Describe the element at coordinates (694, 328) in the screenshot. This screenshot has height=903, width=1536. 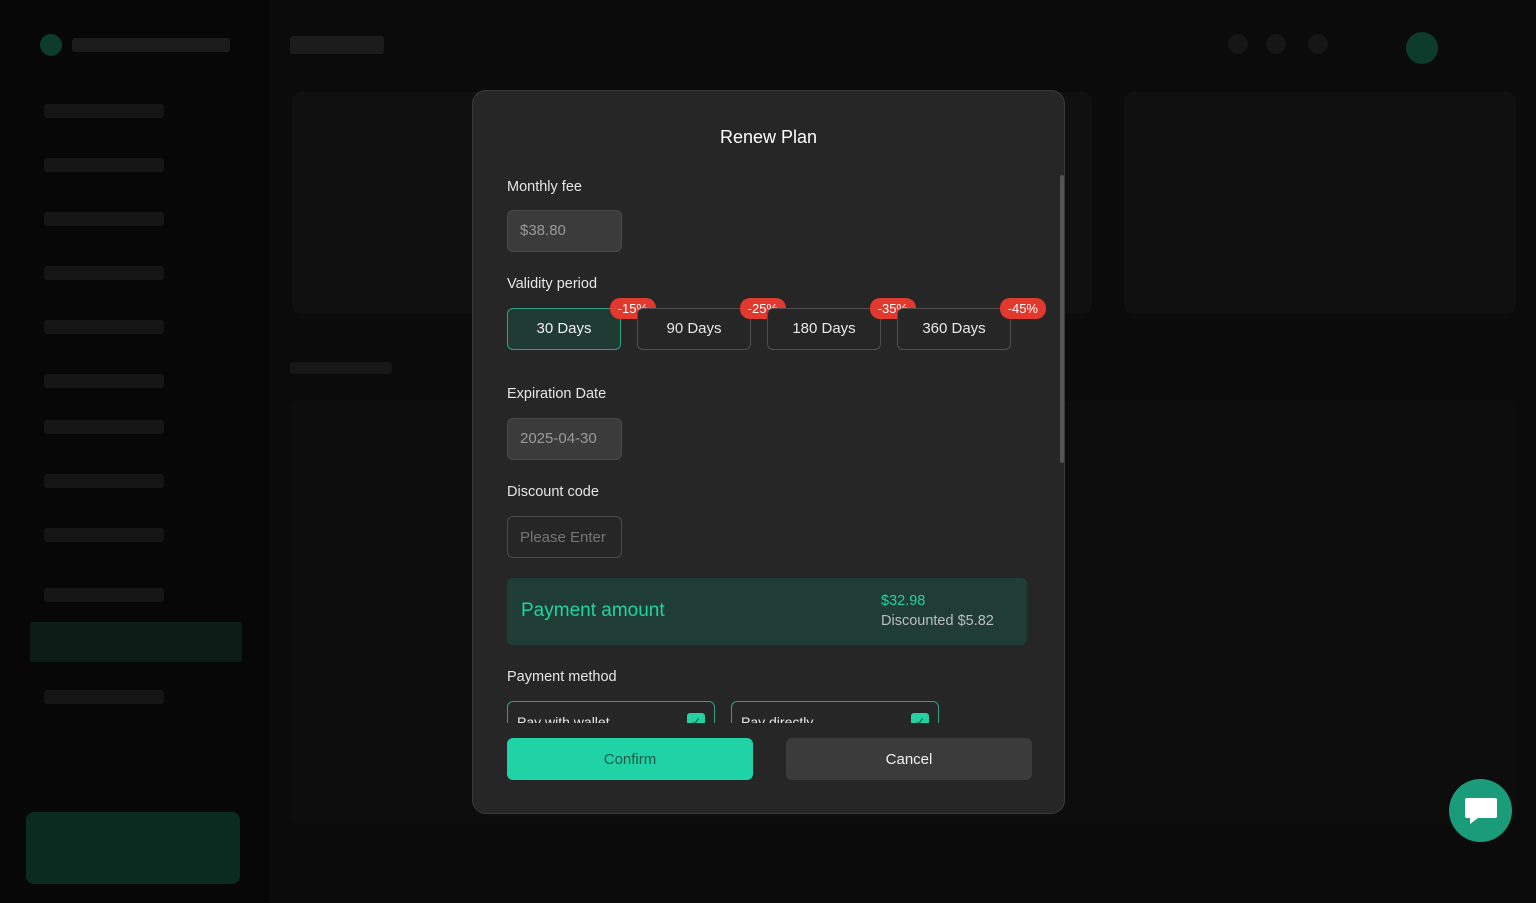
I see `period-label: 90 Days` at that location.